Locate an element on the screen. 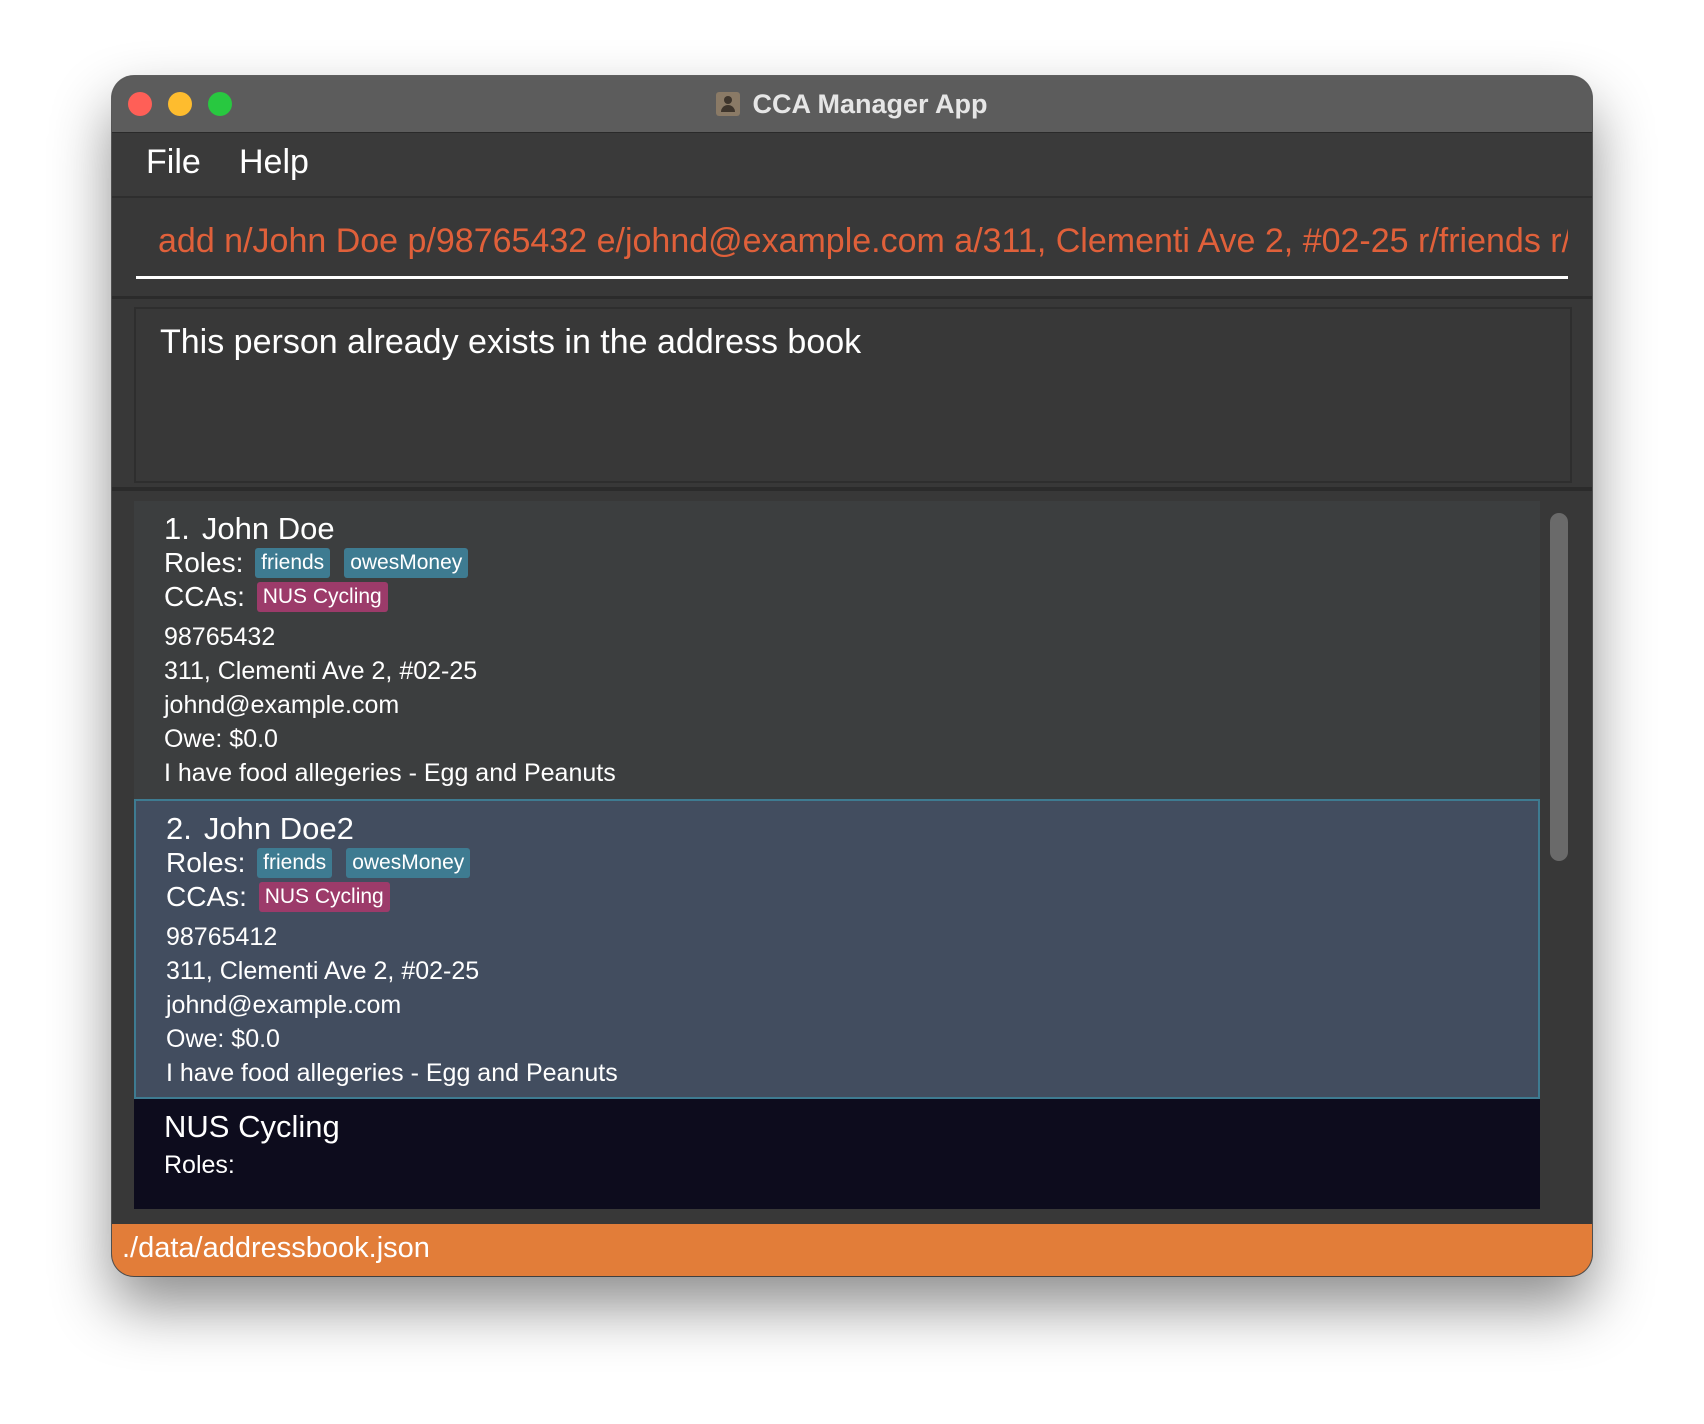 This screenshot has height=1424, width=1704. person-name: John Doe is located at coordinates (268, 528).